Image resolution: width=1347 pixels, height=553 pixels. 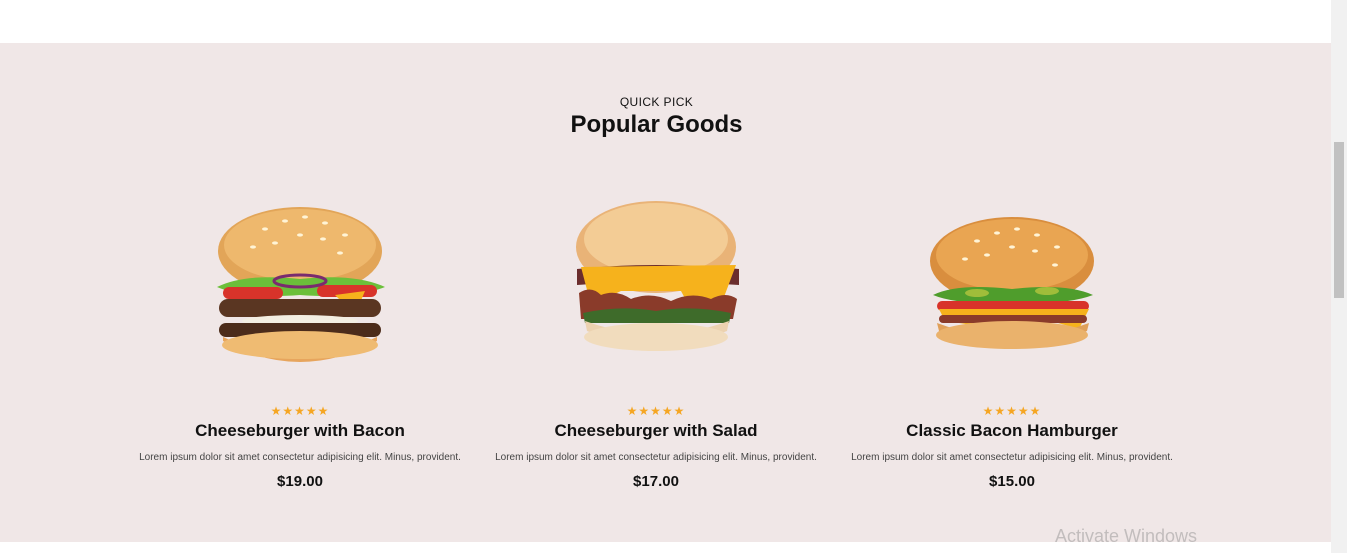 What do you see at coordinates (656, 124) in the screenshot?
I see `section-title: Popular Goods` at bounding box center [656, 124].